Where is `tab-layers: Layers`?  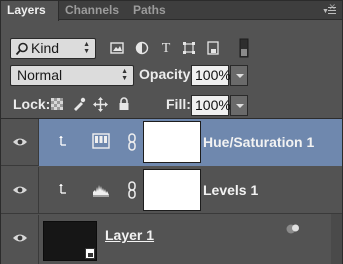 tab-layers: Layers is located at coordinates (30, 11).